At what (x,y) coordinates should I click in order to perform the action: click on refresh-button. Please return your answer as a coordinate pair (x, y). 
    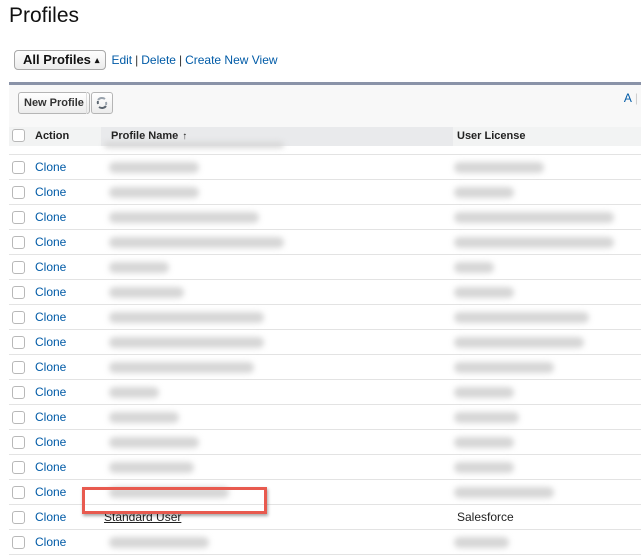
    Looking at the image, I should click on (102, 103).